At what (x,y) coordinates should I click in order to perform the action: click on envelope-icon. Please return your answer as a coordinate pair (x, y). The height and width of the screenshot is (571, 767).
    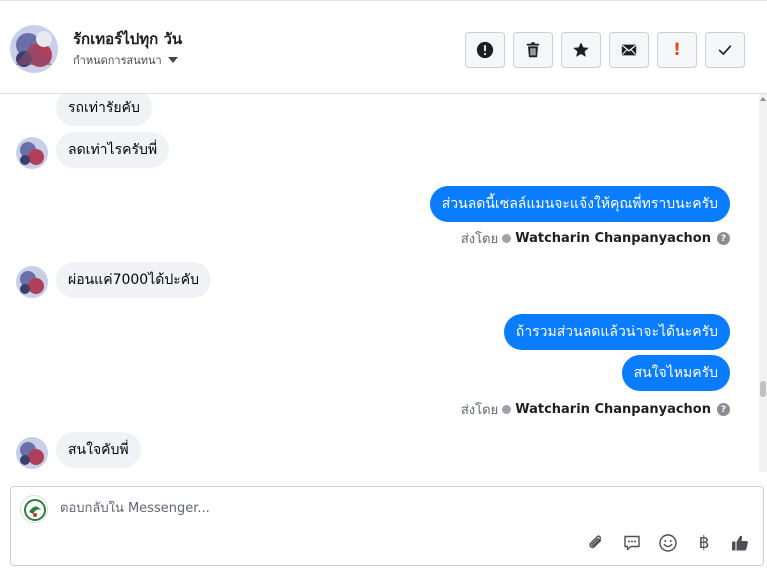
    Looking at the image, I should click on (629, 50).